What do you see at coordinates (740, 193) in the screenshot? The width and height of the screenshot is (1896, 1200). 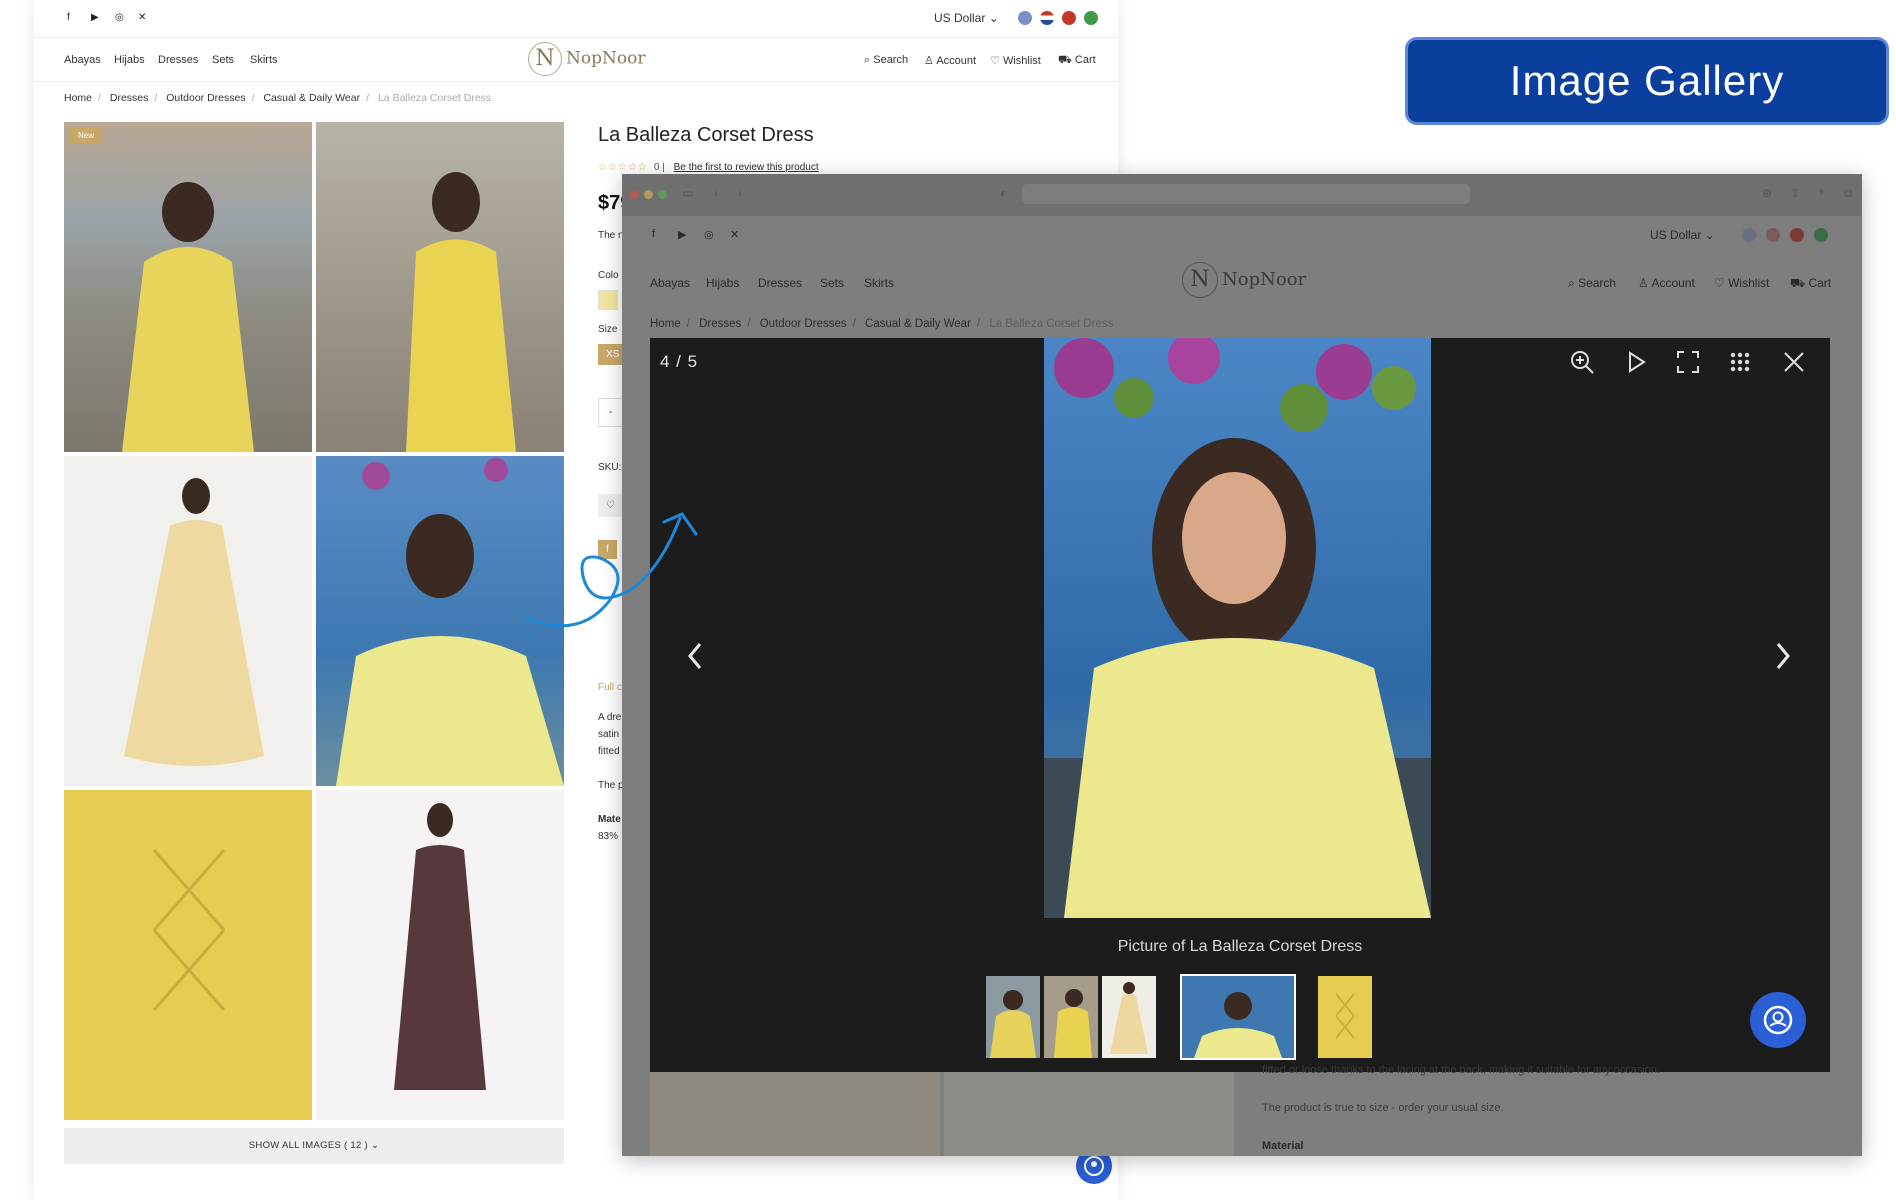 I see `forward-arrow-icon: ›` at bounding box center [740, 193].